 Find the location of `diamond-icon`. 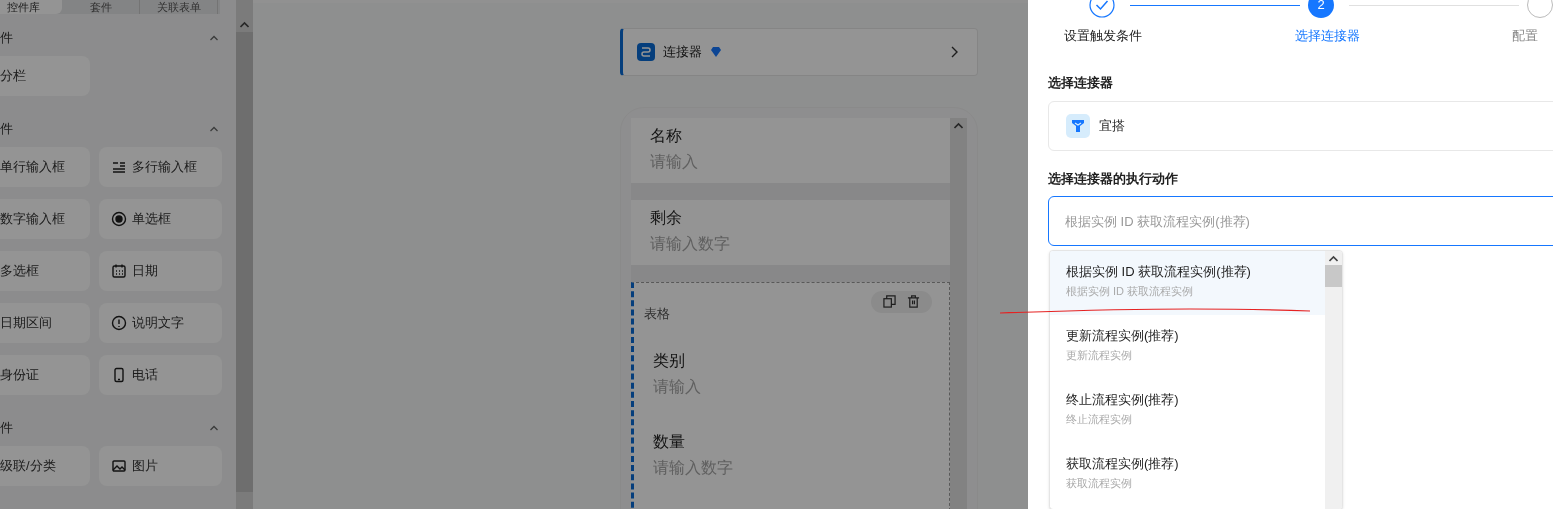

diamond-icon is located at coordinates (716, 52).